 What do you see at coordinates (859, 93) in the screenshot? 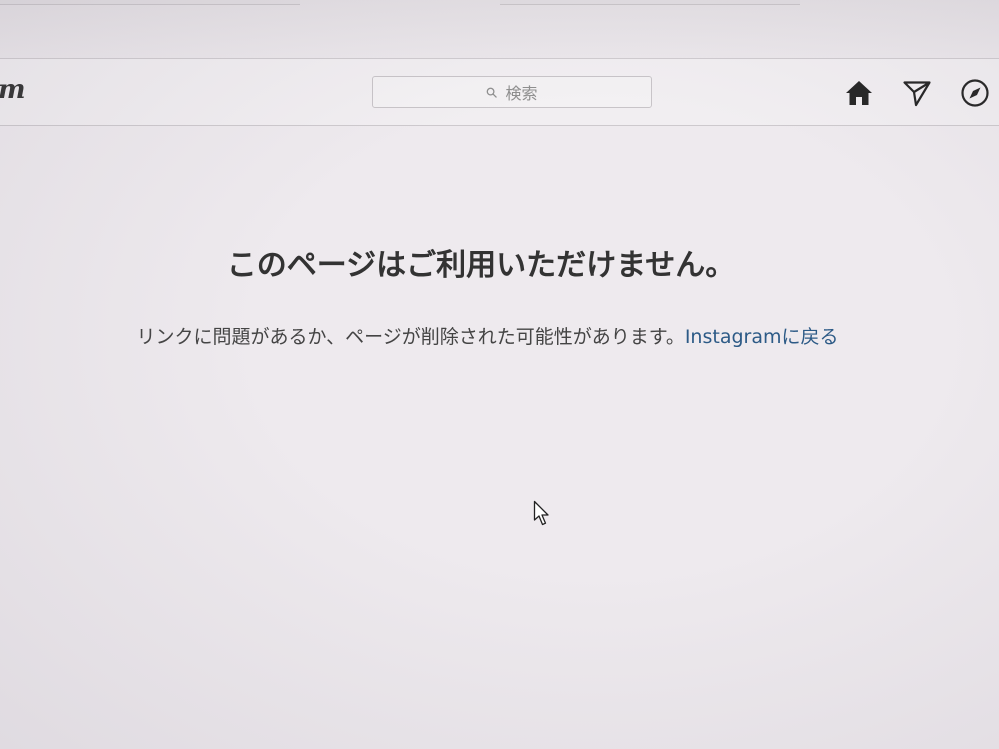
I see `home-icon` at bounding box center [859, 93].